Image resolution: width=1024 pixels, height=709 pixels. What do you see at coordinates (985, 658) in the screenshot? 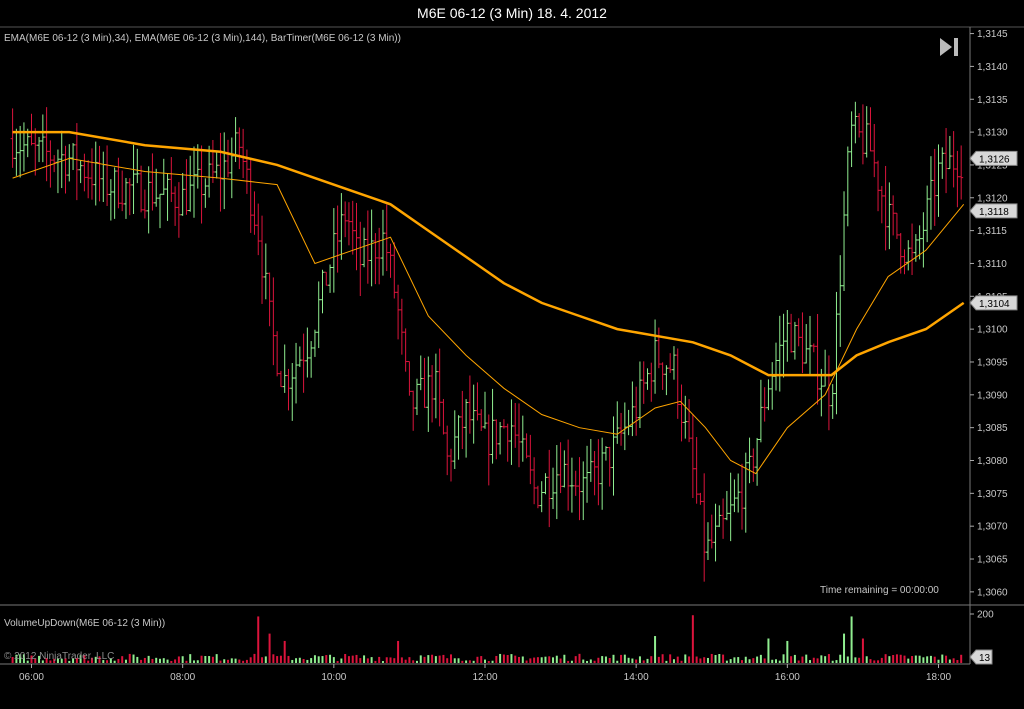
I see `volume-marker-label: 13` at bounding box center [985, 658].